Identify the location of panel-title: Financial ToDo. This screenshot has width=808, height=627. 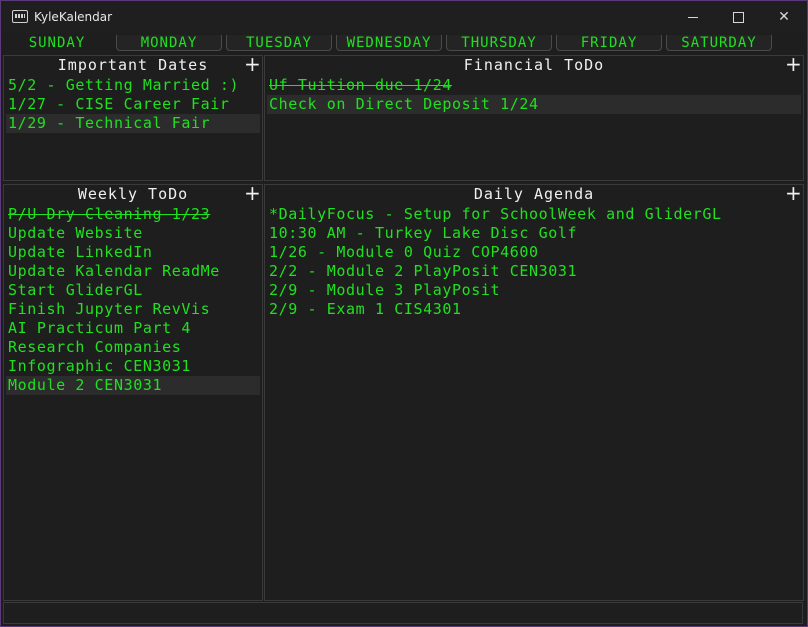
(534, 65).